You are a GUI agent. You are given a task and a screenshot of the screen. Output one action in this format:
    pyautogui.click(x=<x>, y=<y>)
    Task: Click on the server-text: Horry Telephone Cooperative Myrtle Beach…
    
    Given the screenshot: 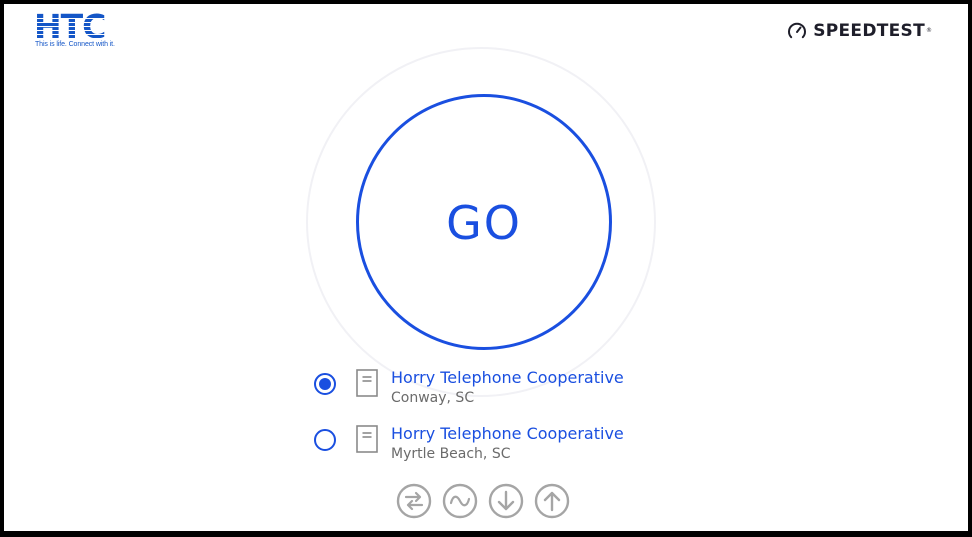 What is the action you would take?
    pyautogui.click(x=507, y=444)
    